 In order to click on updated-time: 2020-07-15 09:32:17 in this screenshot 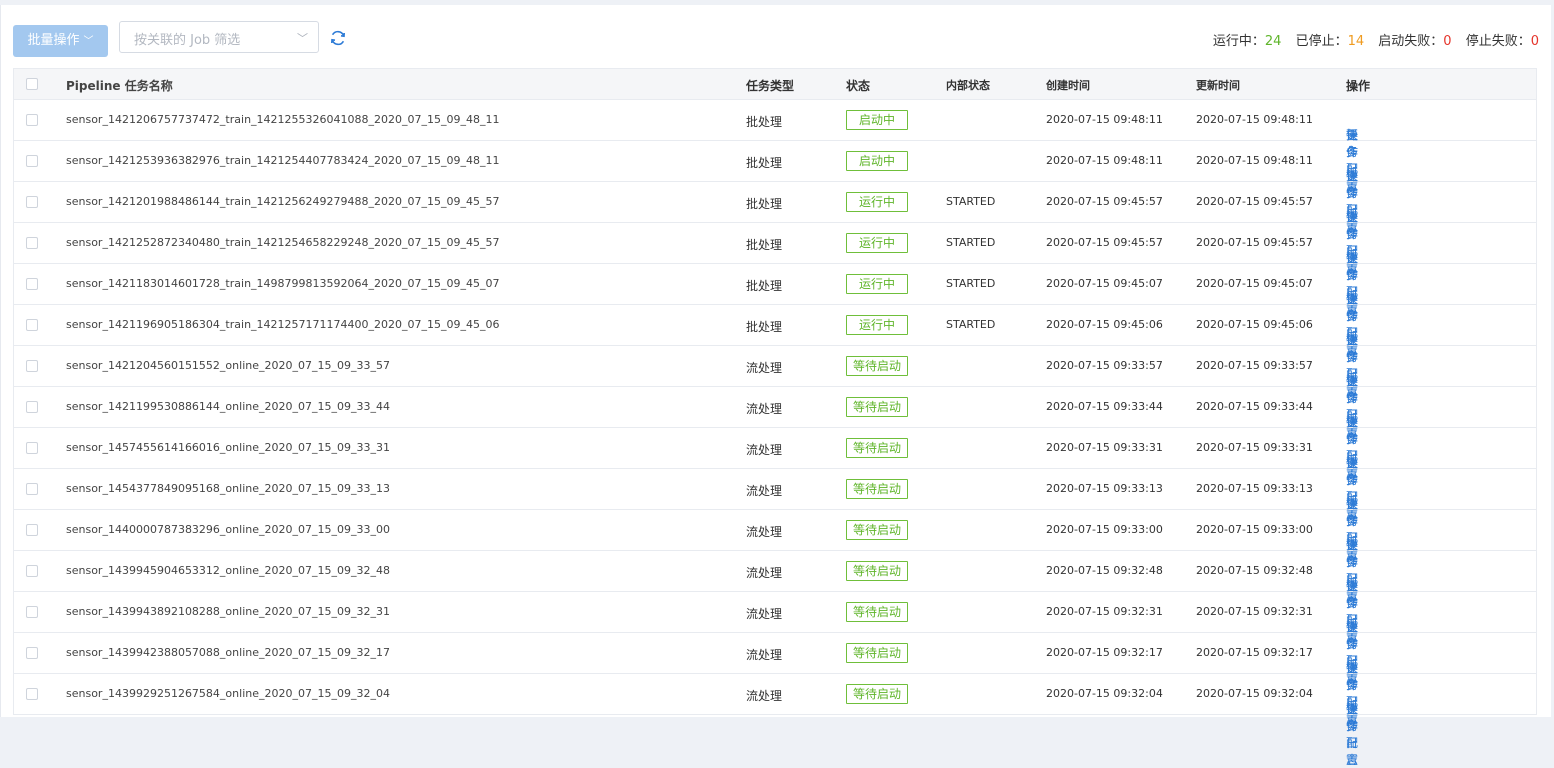, I will do `click(1254, 652)`.